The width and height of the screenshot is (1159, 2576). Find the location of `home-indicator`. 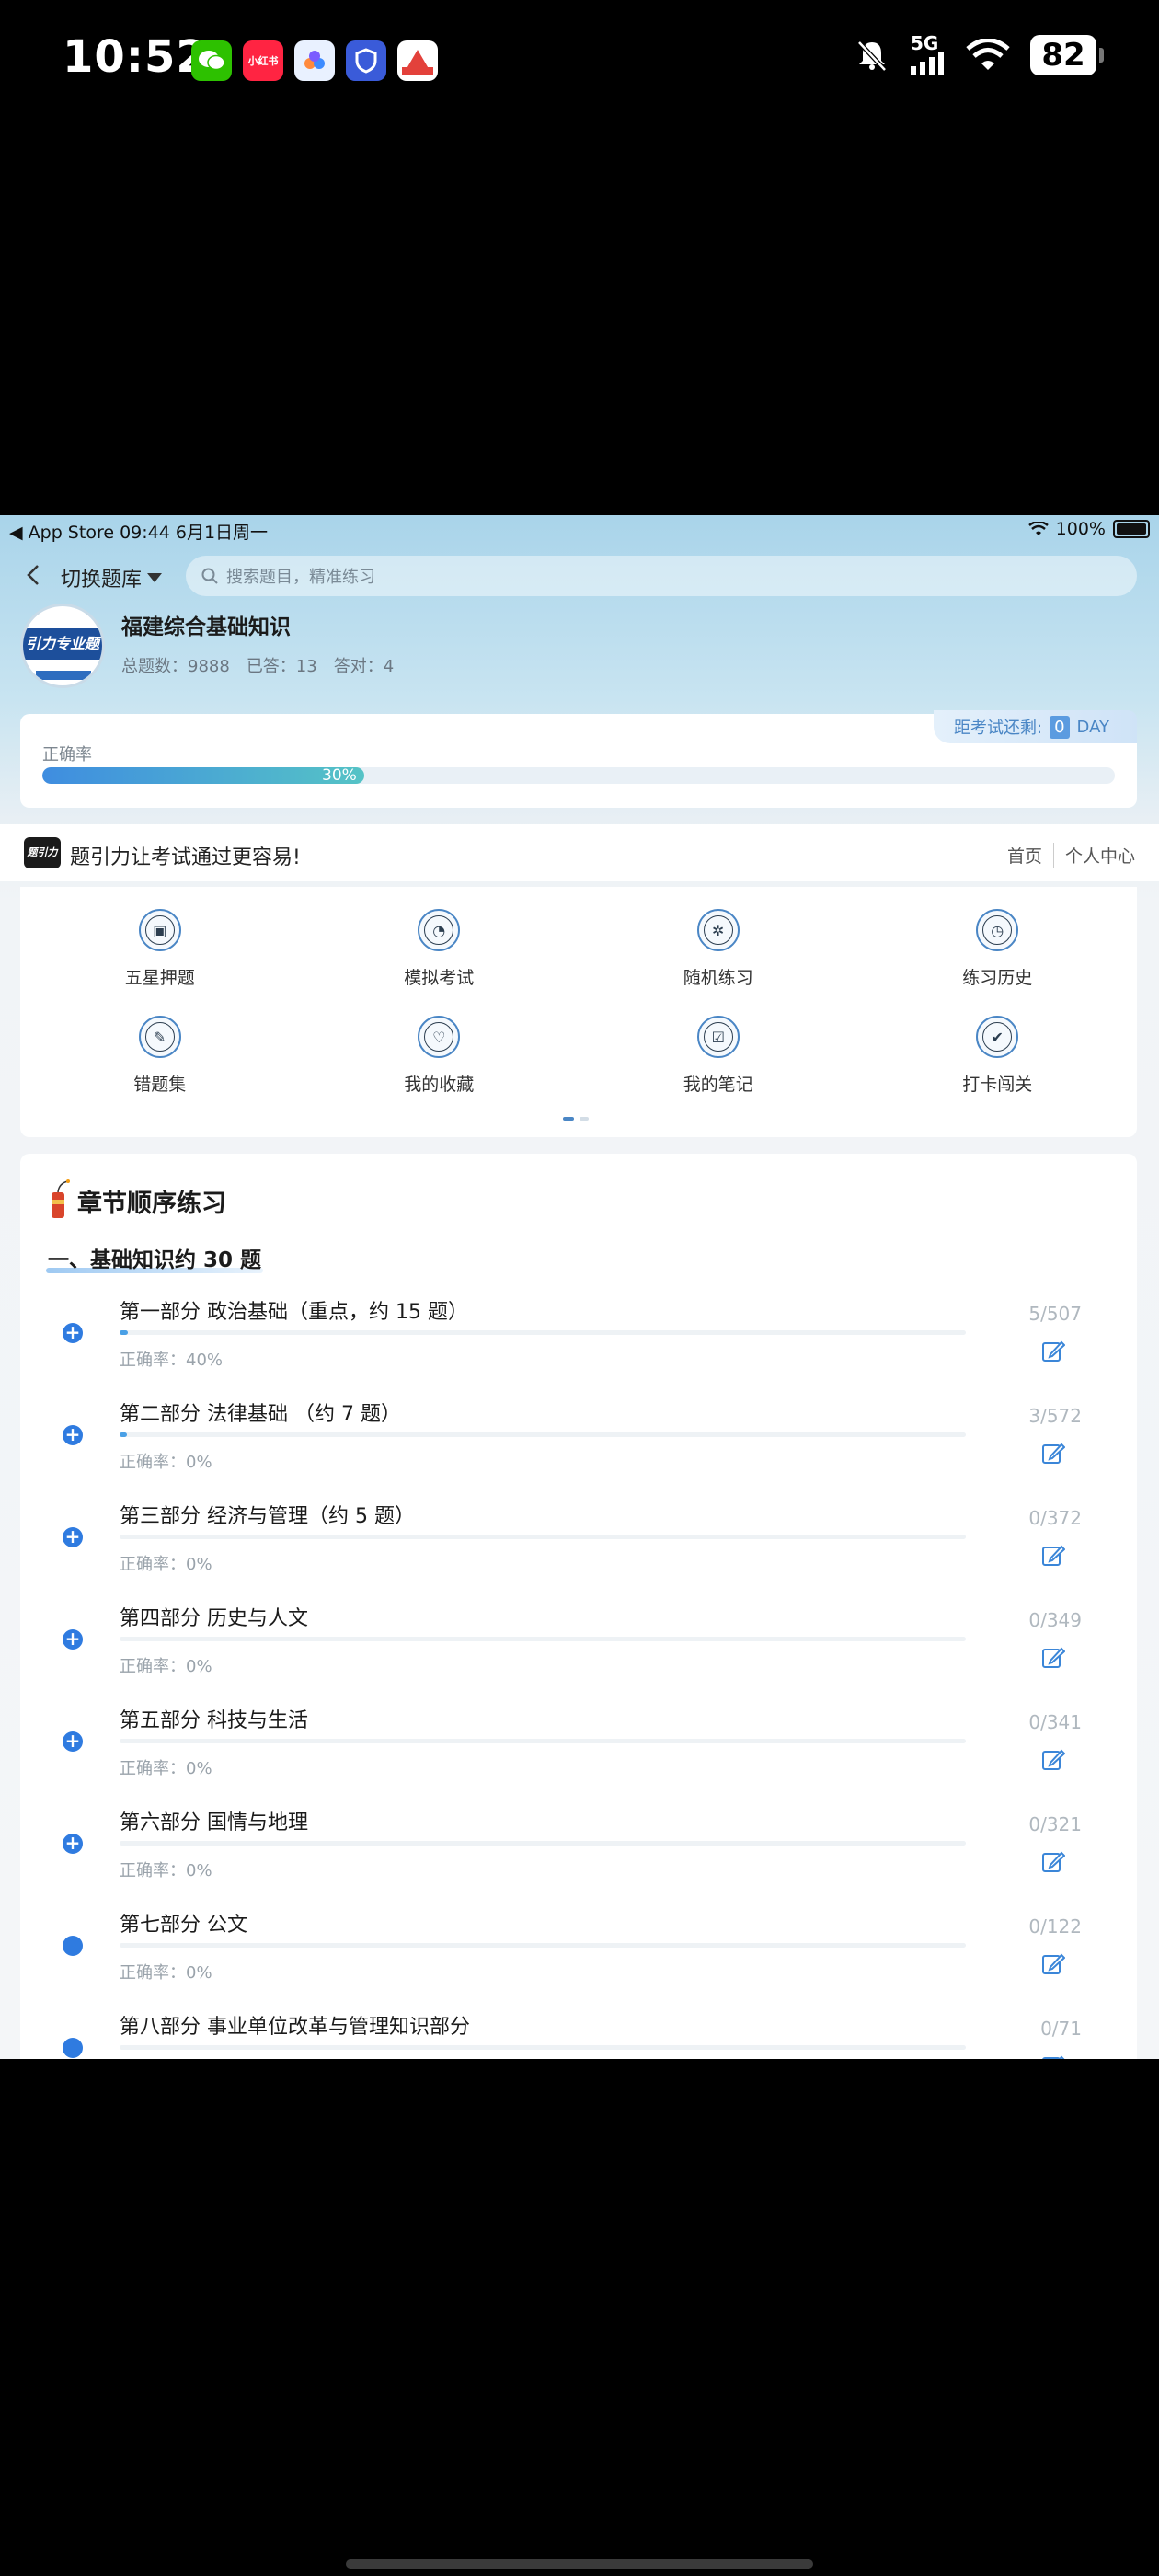

home-indicator is located at coordinates (579, 2564).